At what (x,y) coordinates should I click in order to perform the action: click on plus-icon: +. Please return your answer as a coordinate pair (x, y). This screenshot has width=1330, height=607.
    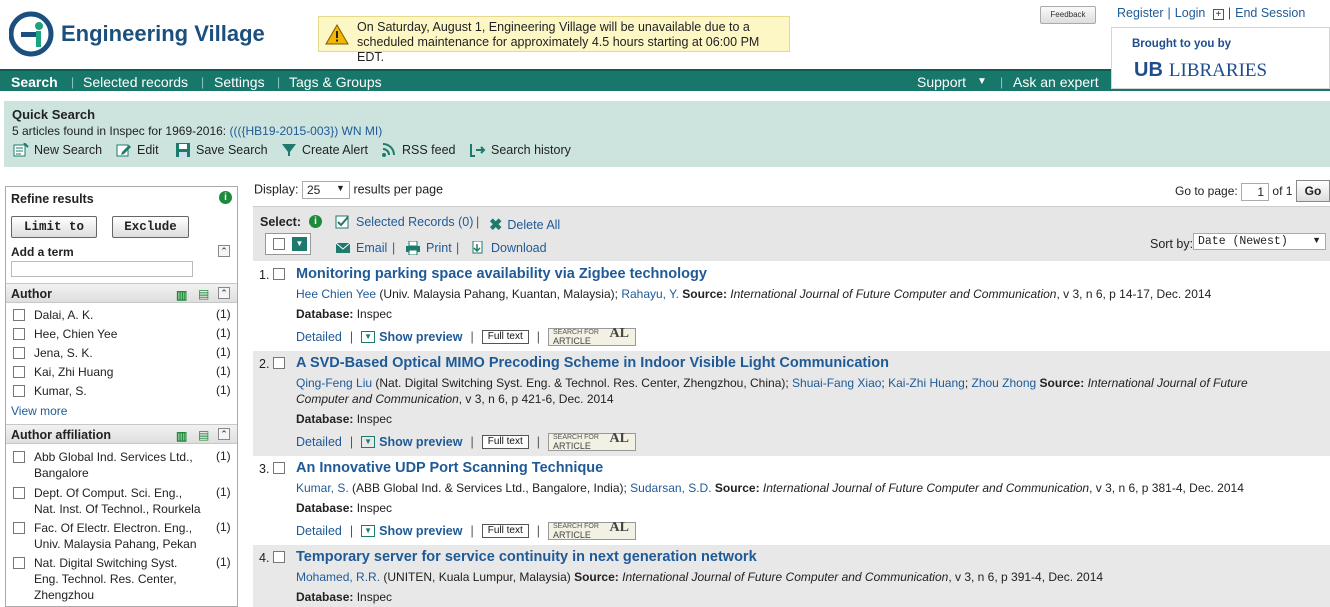
    Looking at the image, I should click on (1218, 14).